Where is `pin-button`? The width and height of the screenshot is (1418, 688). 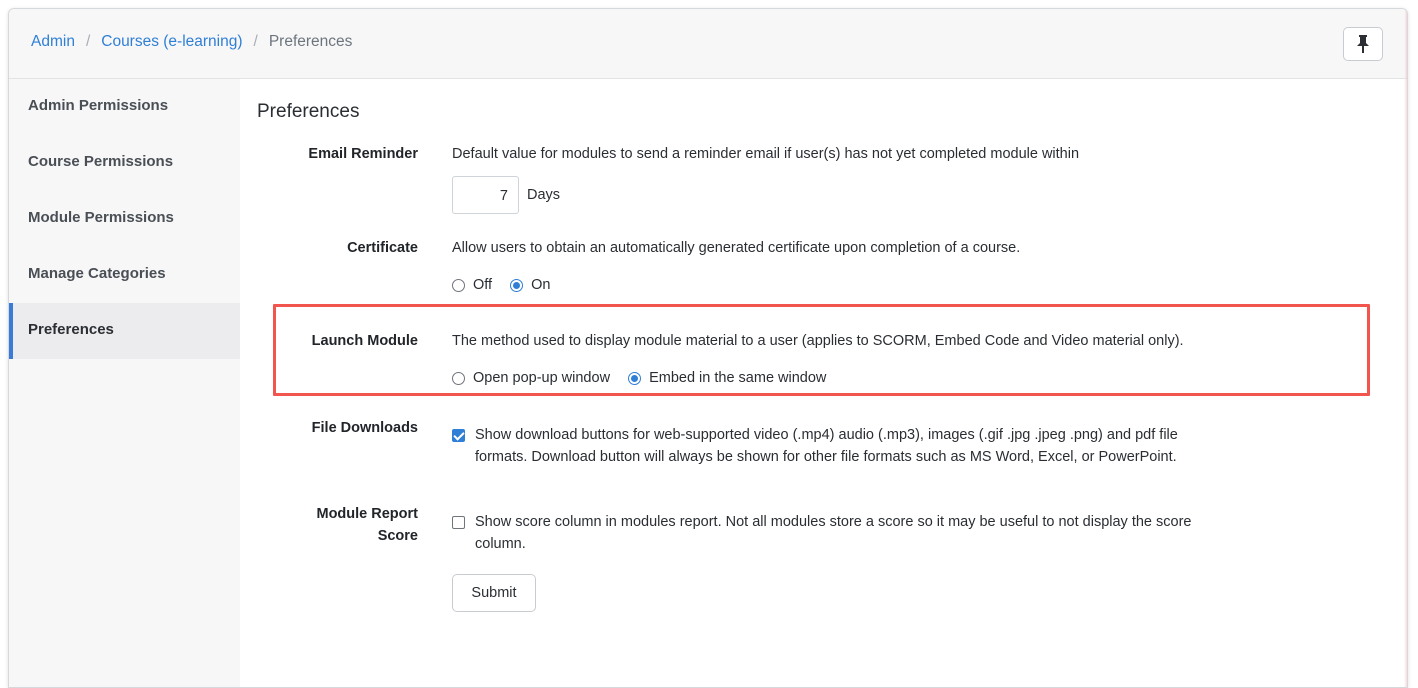 pin-button is located at coordinates (1363, 44).